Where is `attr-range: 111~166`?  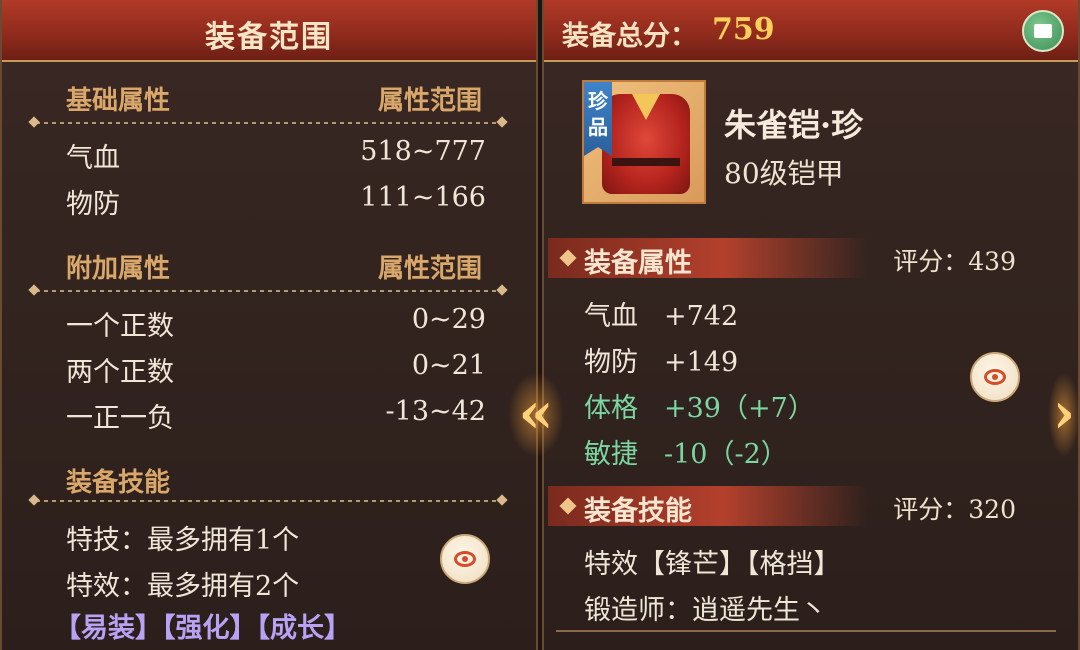
attr-range: 111~166 is located at coordinates (423, 197).